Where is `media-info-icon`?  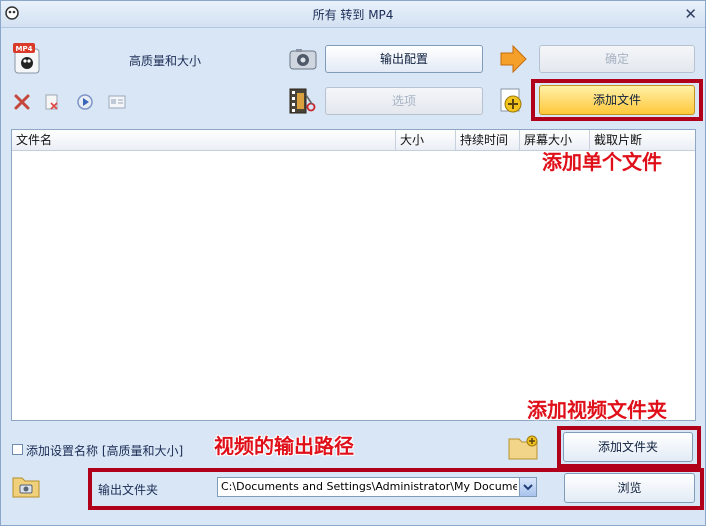 media-info-icon is located at coordinates (117, 102).